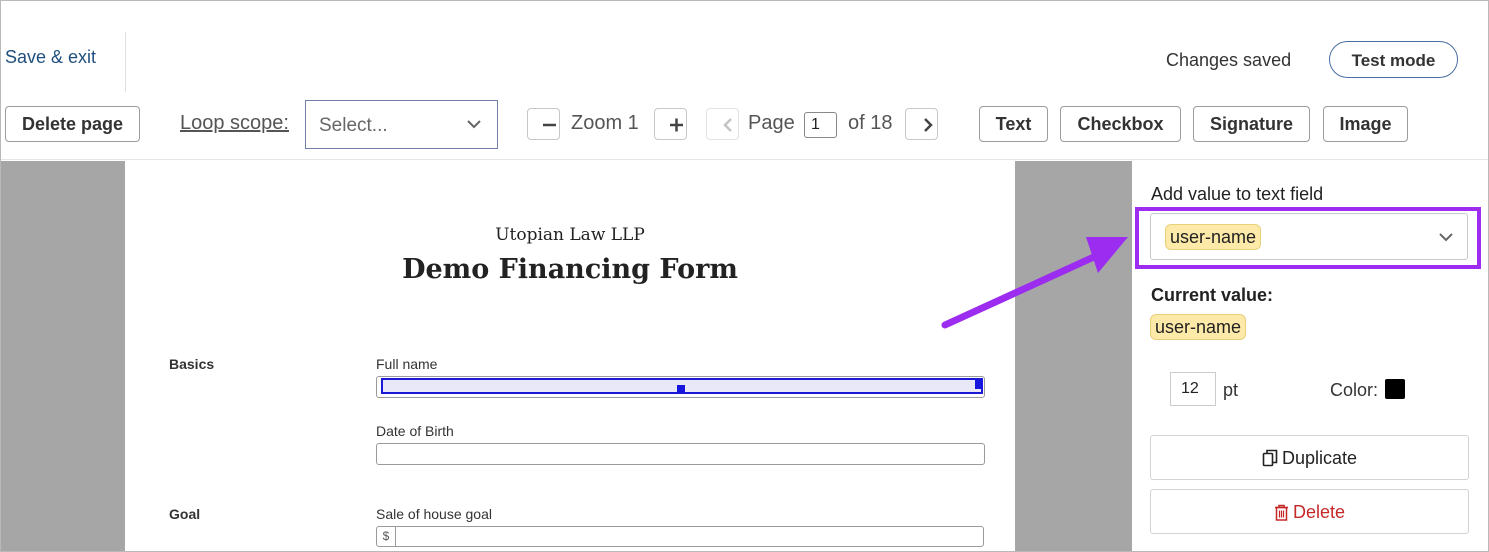 Image resolution: width=1489 pixels, height=552 pixels. Describe the element at coordinates (415, 431) in the screenshot. I see `field-label-dob: Date of Birth` at that location.